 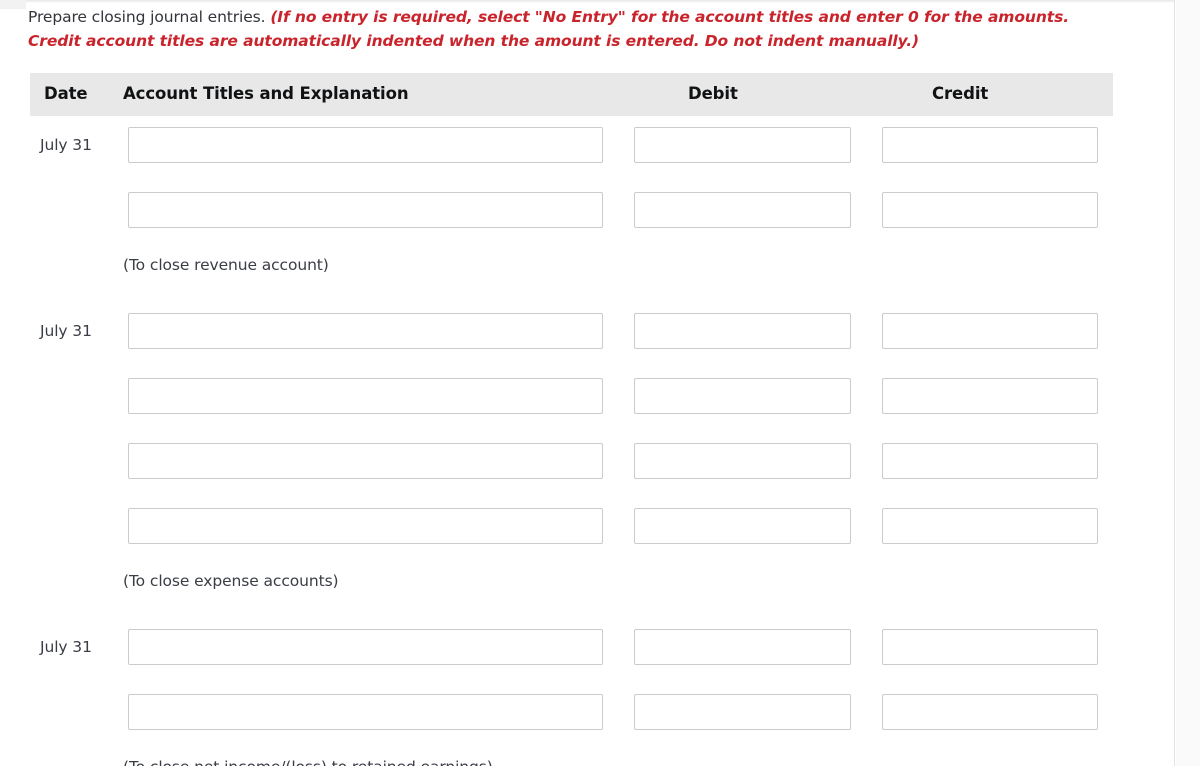 What do you see at coordinates (571, 274) in the screenshot?
I see `entry-caption-row: (To close revenue account)` at bounding box center [571, 274].